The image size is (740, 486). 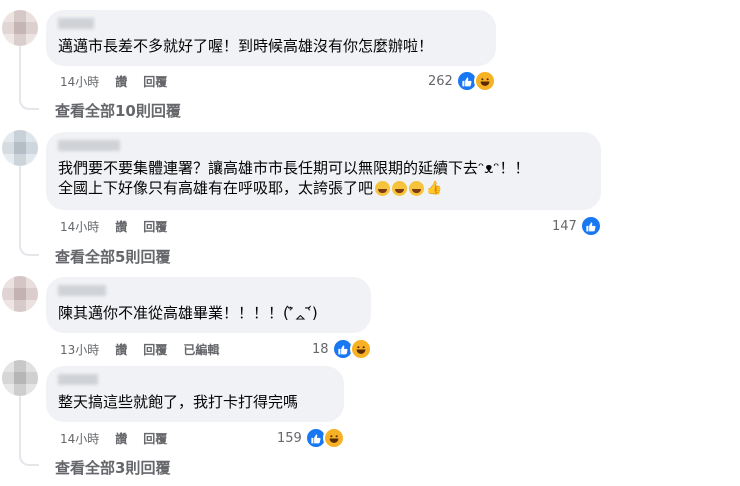 I want to click on thumbs-up-emoji-icon: 👍, so click(x=434, y=188).